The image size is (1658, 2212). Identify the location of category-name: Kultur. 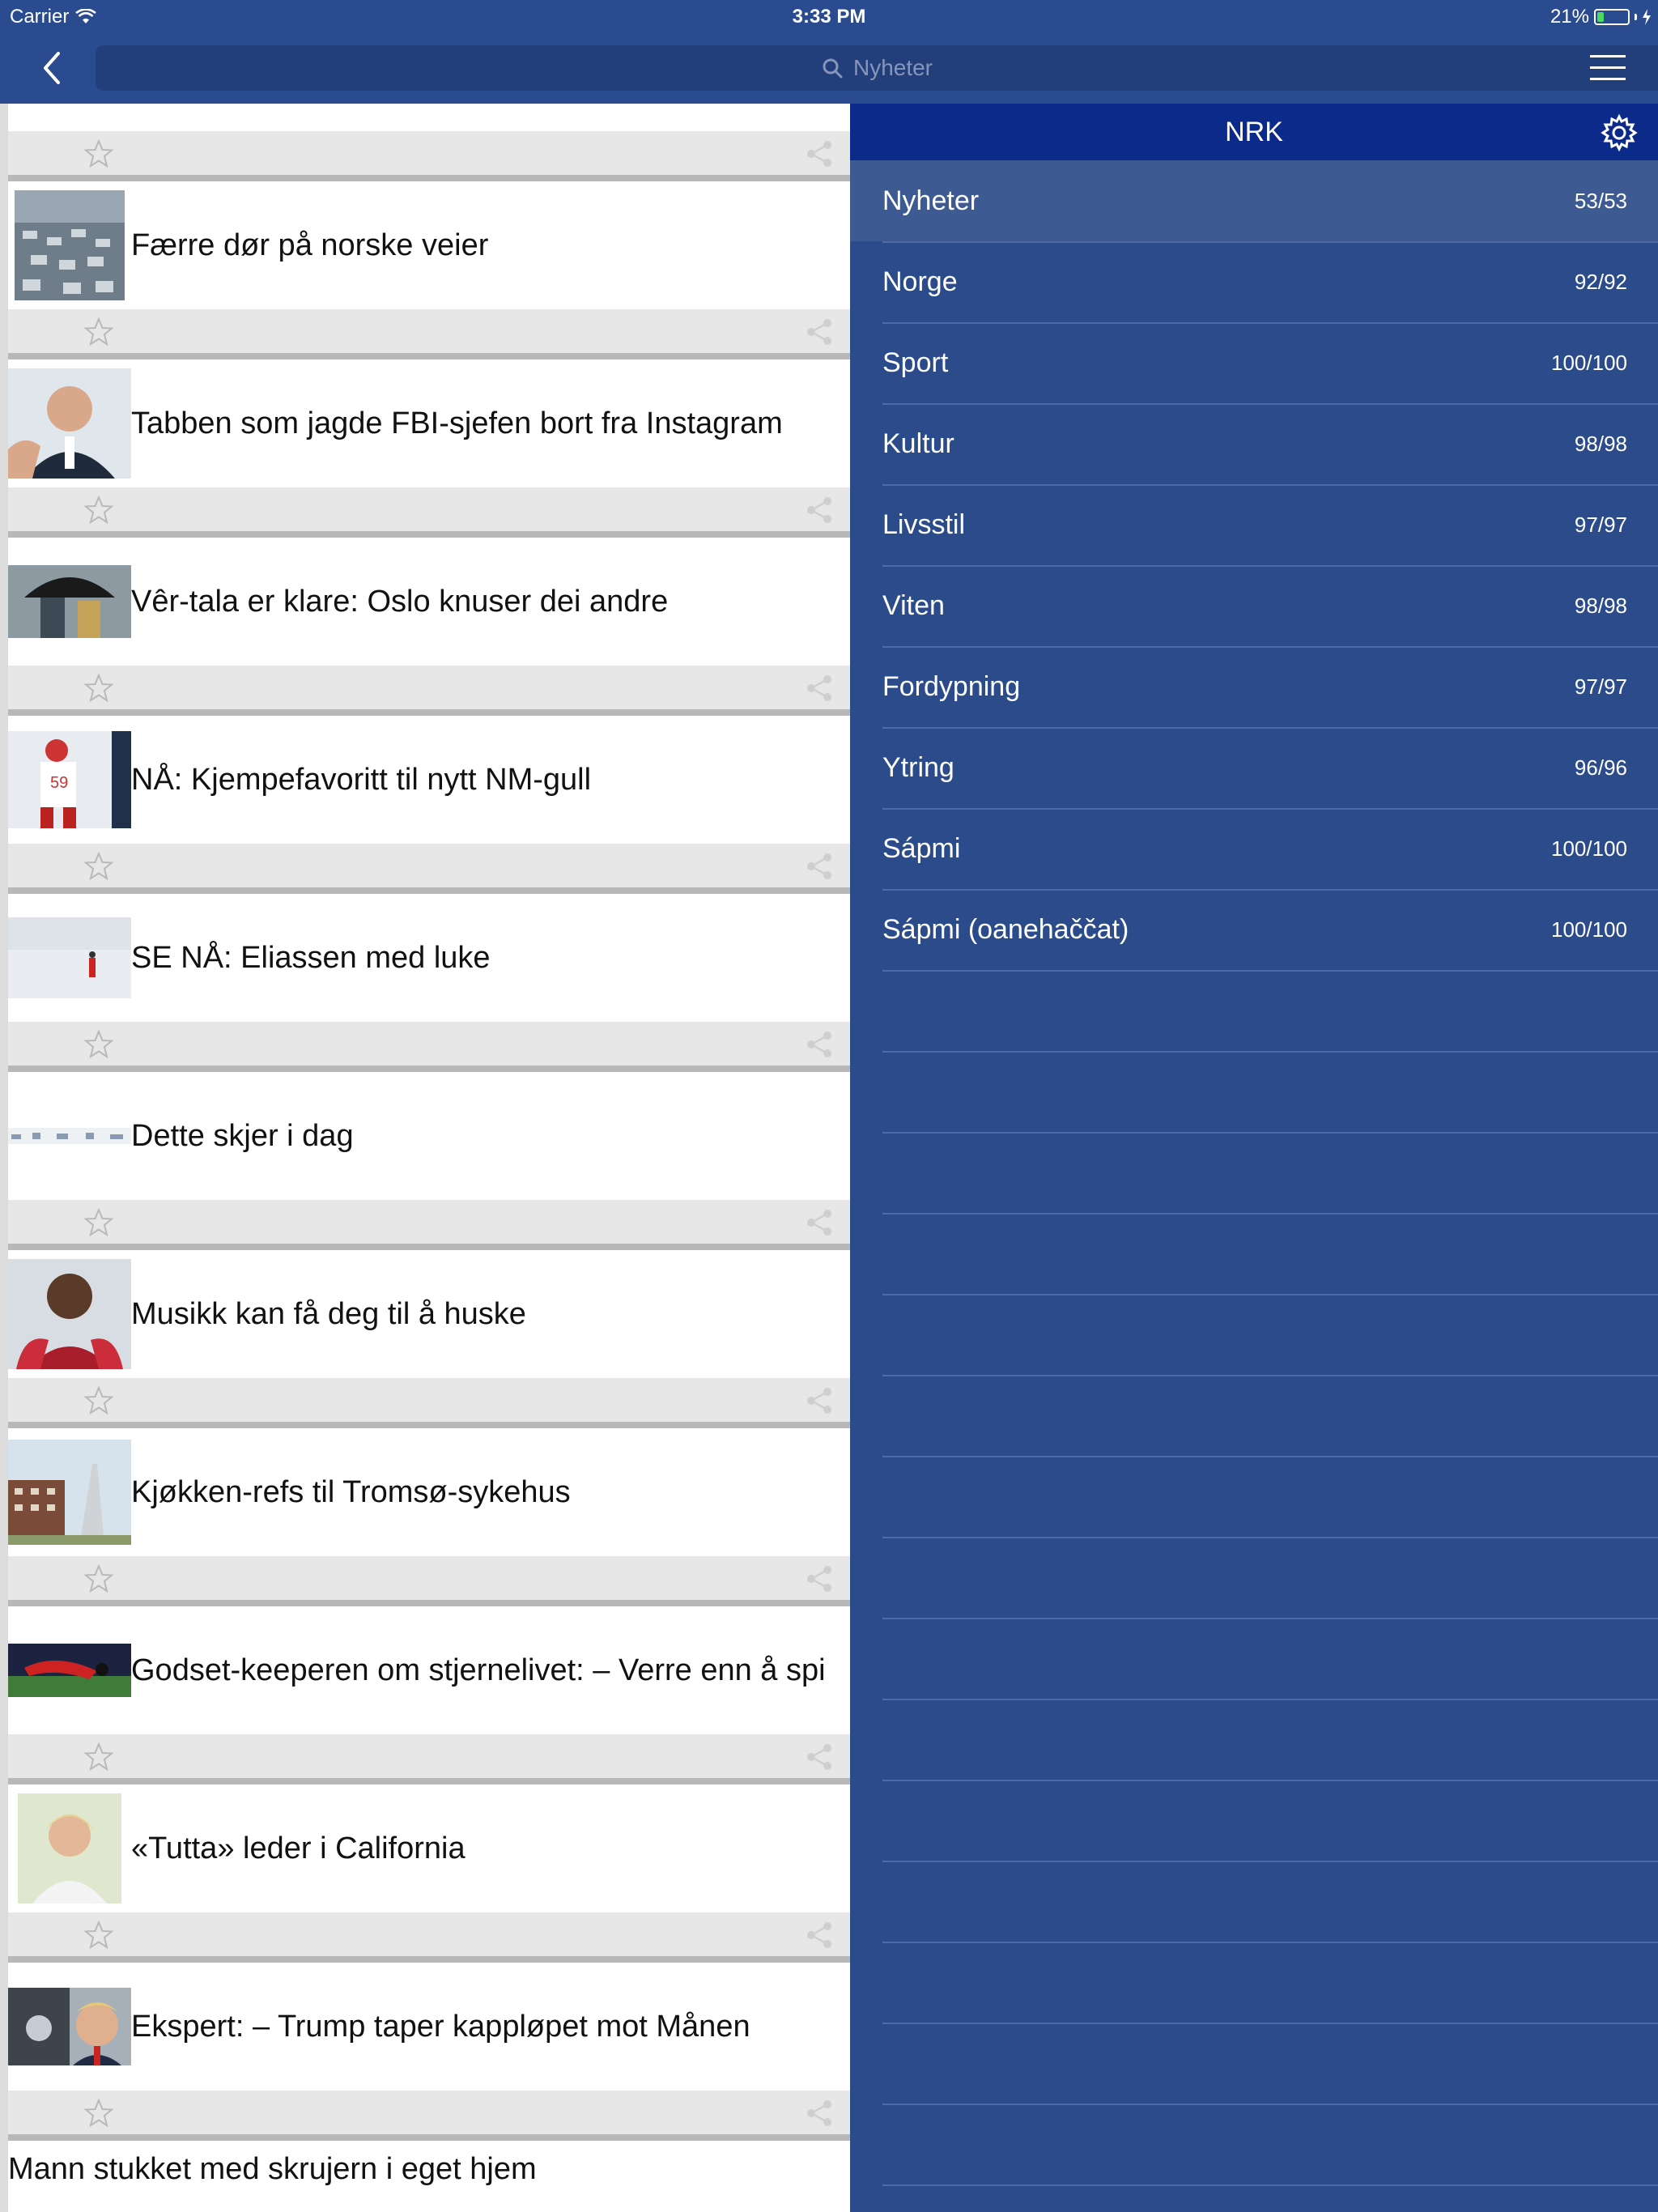
(918, 443).